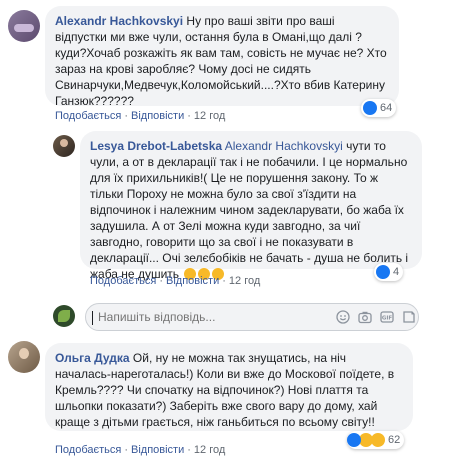 The width and height of the screenshot is (453, 464). Describe the element at coordinates (252, 317) in the screenshot. I see `reply-box: GIF` at that location.